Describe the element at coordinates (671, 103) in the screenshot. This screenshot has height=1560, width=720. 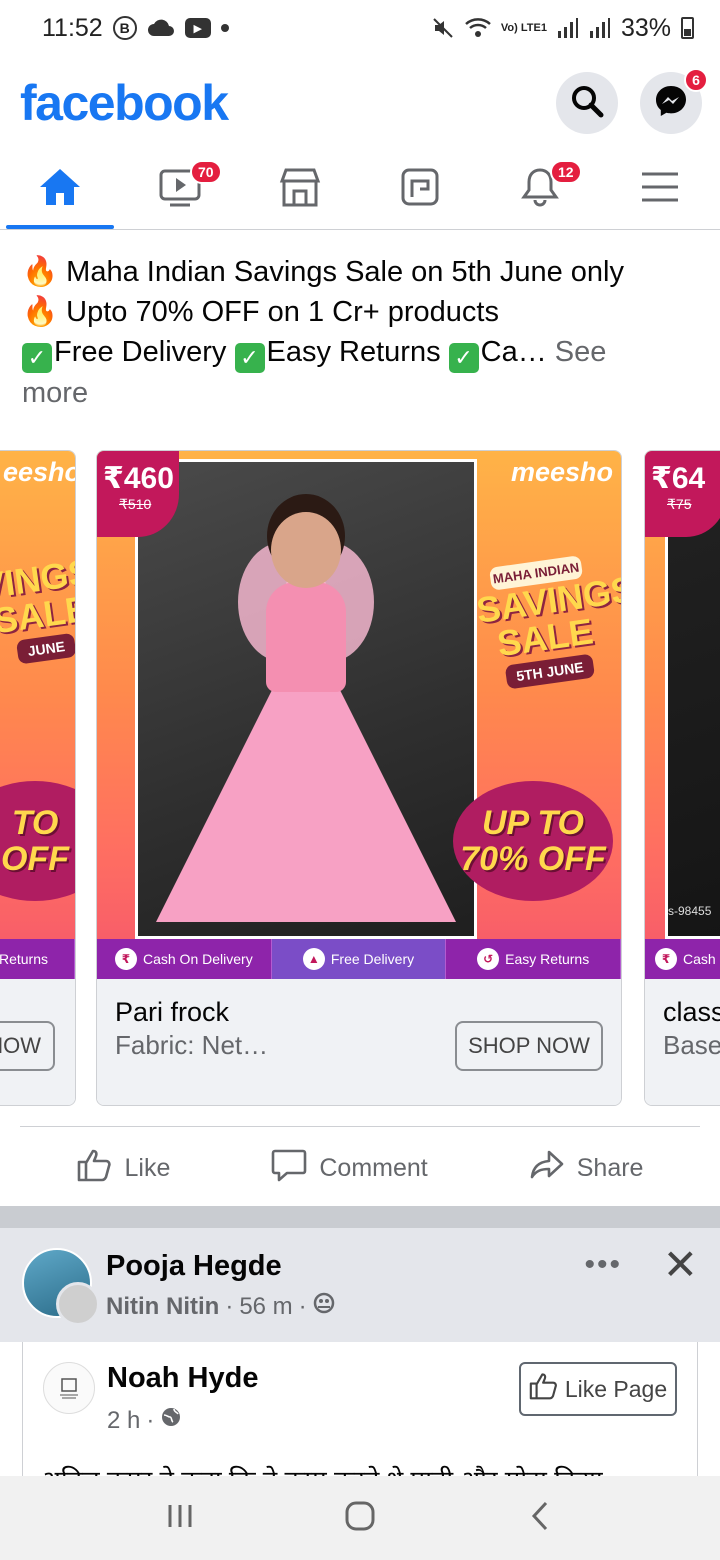
I see `messenger-icon` at that location.